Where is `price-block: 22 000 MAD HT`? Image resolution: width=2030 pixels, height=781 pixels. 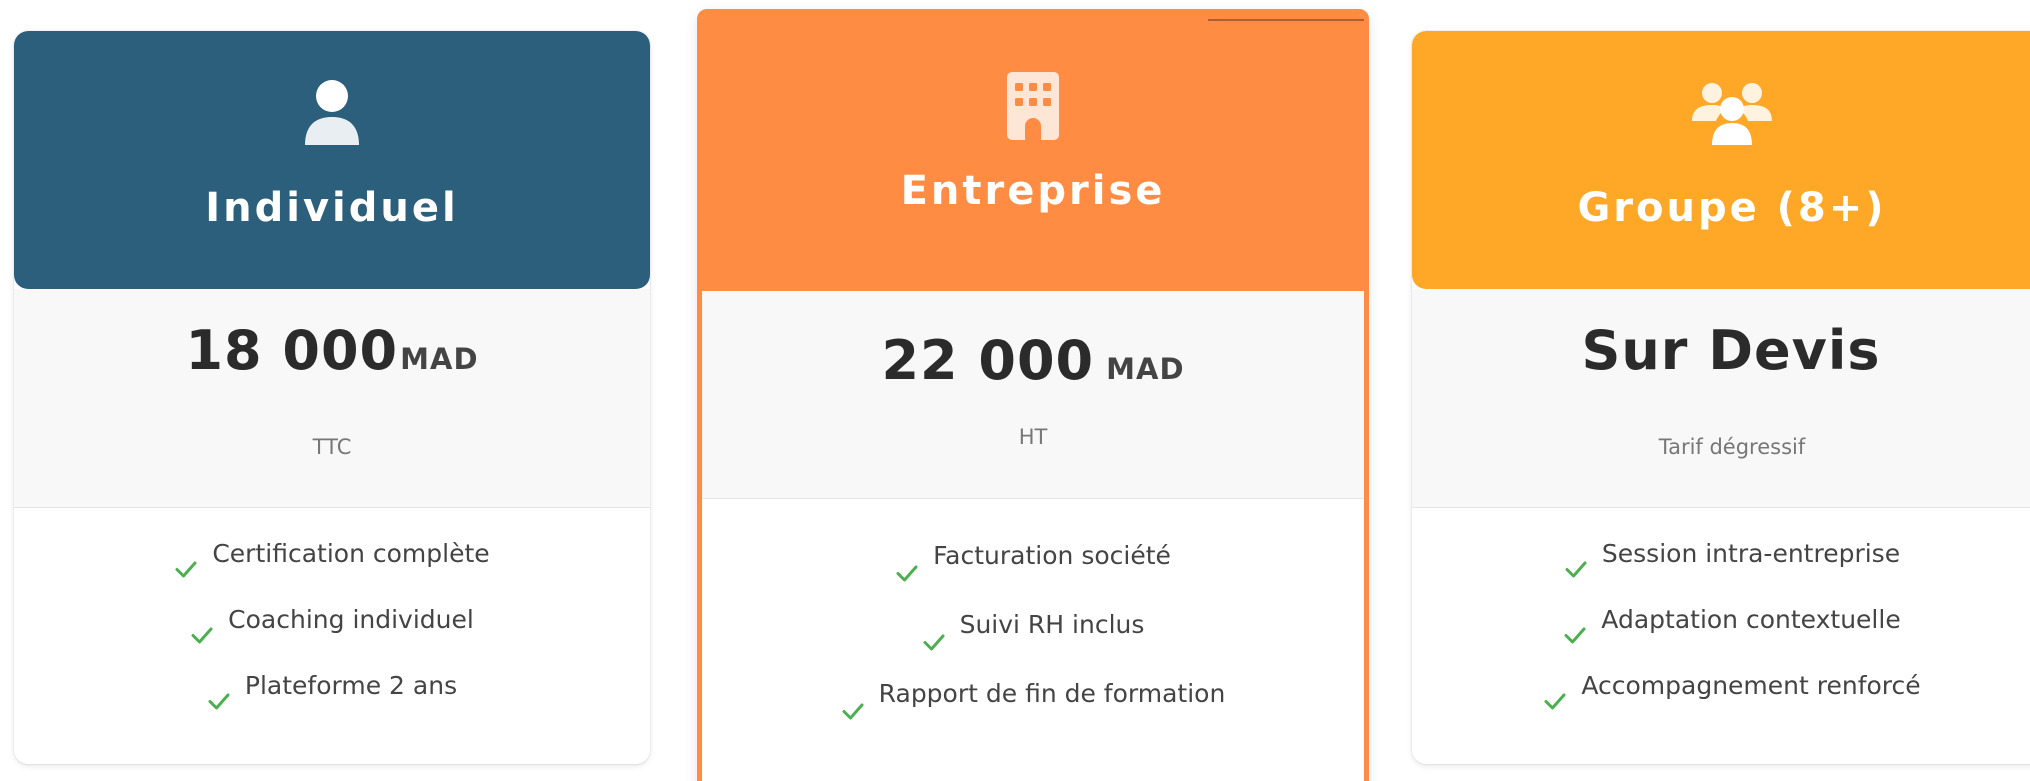 price-block: 22 000 MAD HT is located at coordinates (1033, 395).